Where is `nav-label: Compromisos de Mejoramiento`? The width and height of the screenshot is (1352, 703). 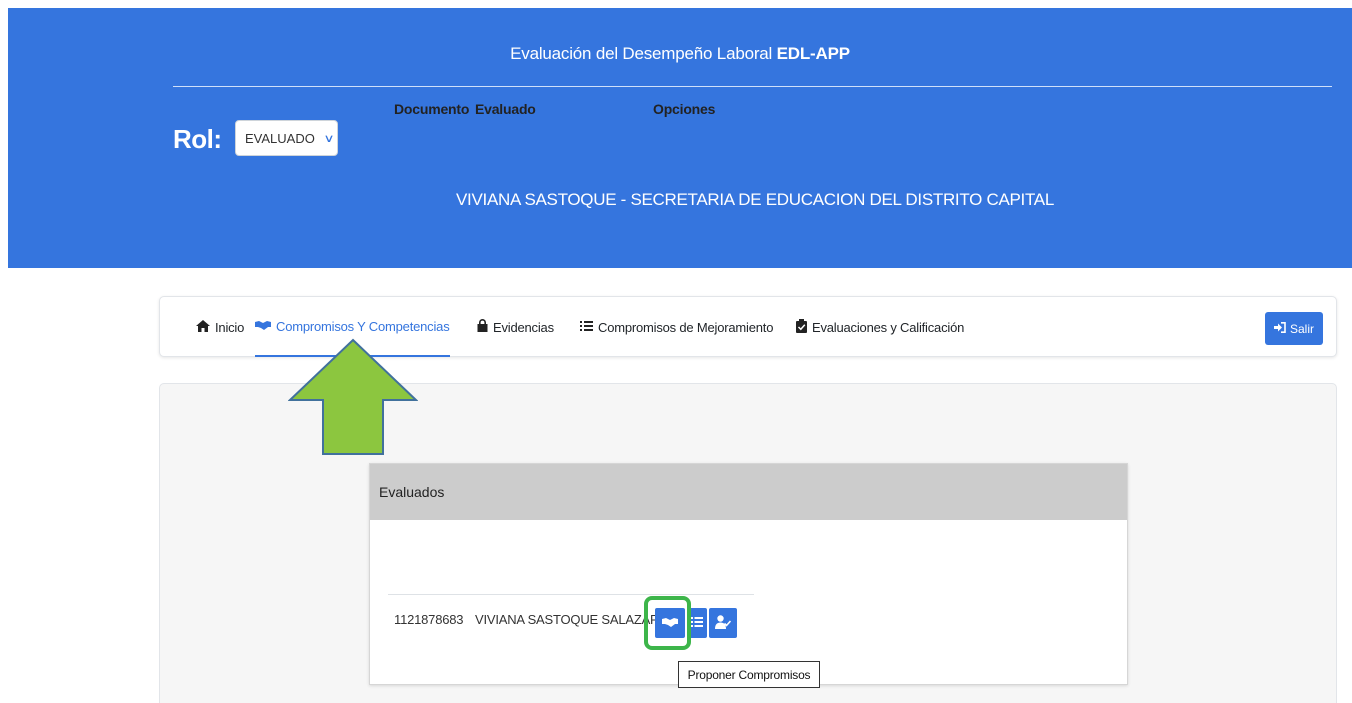 nav-label: Compromisos de Mejoramiento is located at coordinates (686, 327).